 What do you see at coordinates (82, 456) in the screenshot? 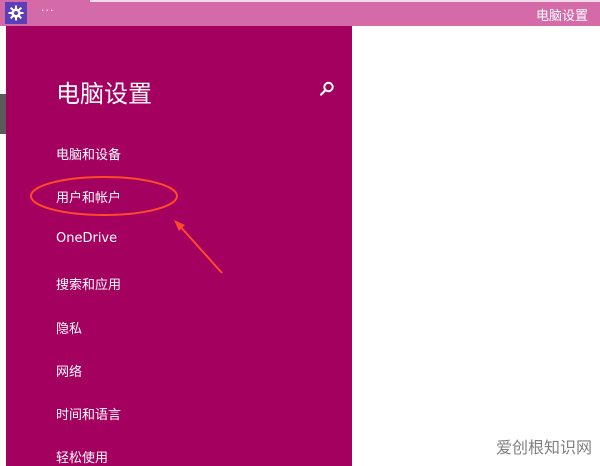
I see `nav-item-ease-of-access: 轻松使用` at bounding box center [82, 456].